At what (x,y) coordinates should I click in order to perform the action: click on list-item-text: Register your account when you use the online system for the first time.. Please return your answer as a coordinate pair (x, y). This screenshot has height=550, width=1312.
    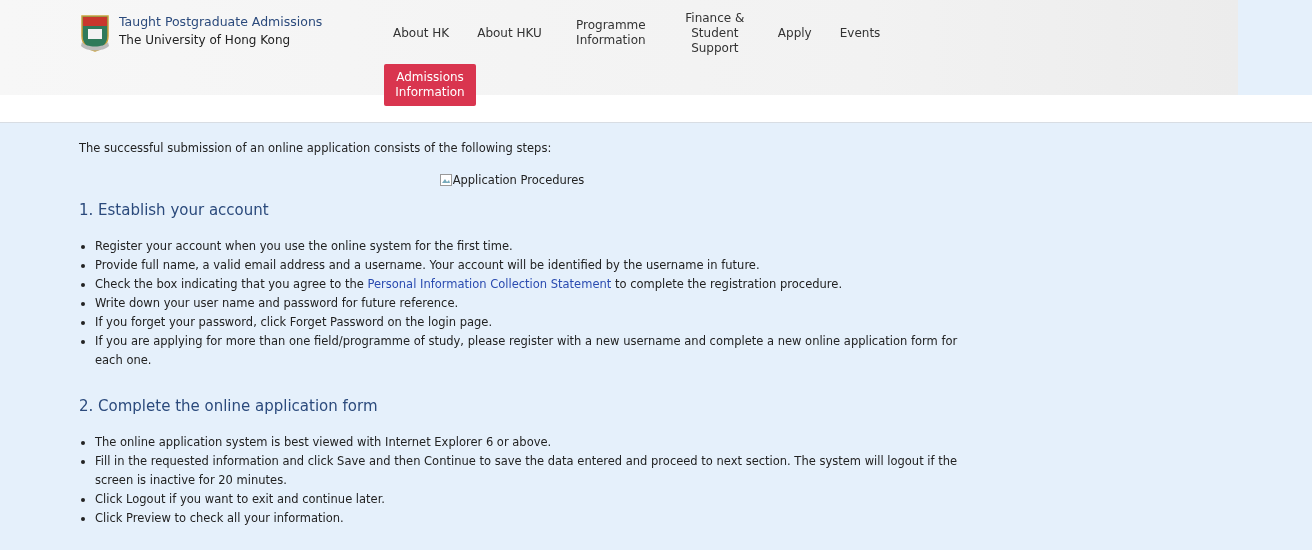
    Looking at the image, I should click on (304, 246).